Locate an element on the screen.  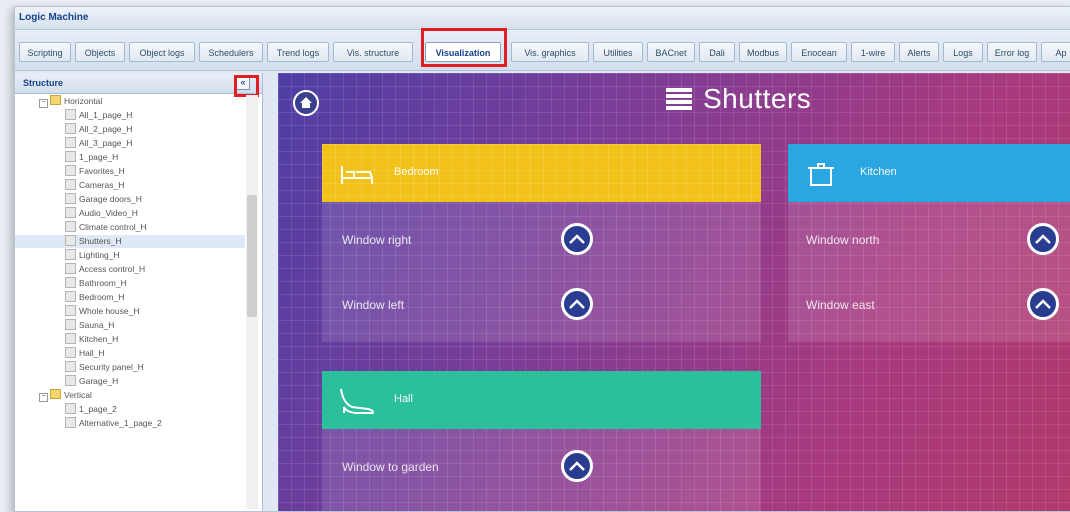
tree-item: Favorites_H is located at coordinates (95, 171).